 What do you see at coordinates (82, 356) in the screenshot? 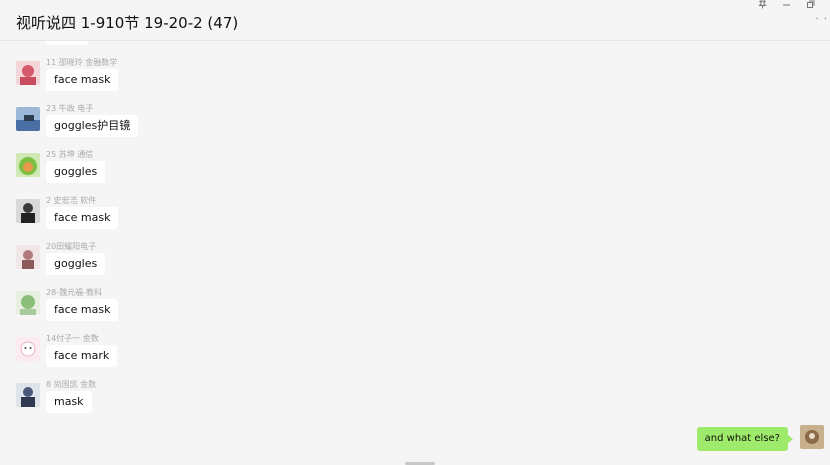
I see `message-bubble: face mark` at bounding box center [82, 356].